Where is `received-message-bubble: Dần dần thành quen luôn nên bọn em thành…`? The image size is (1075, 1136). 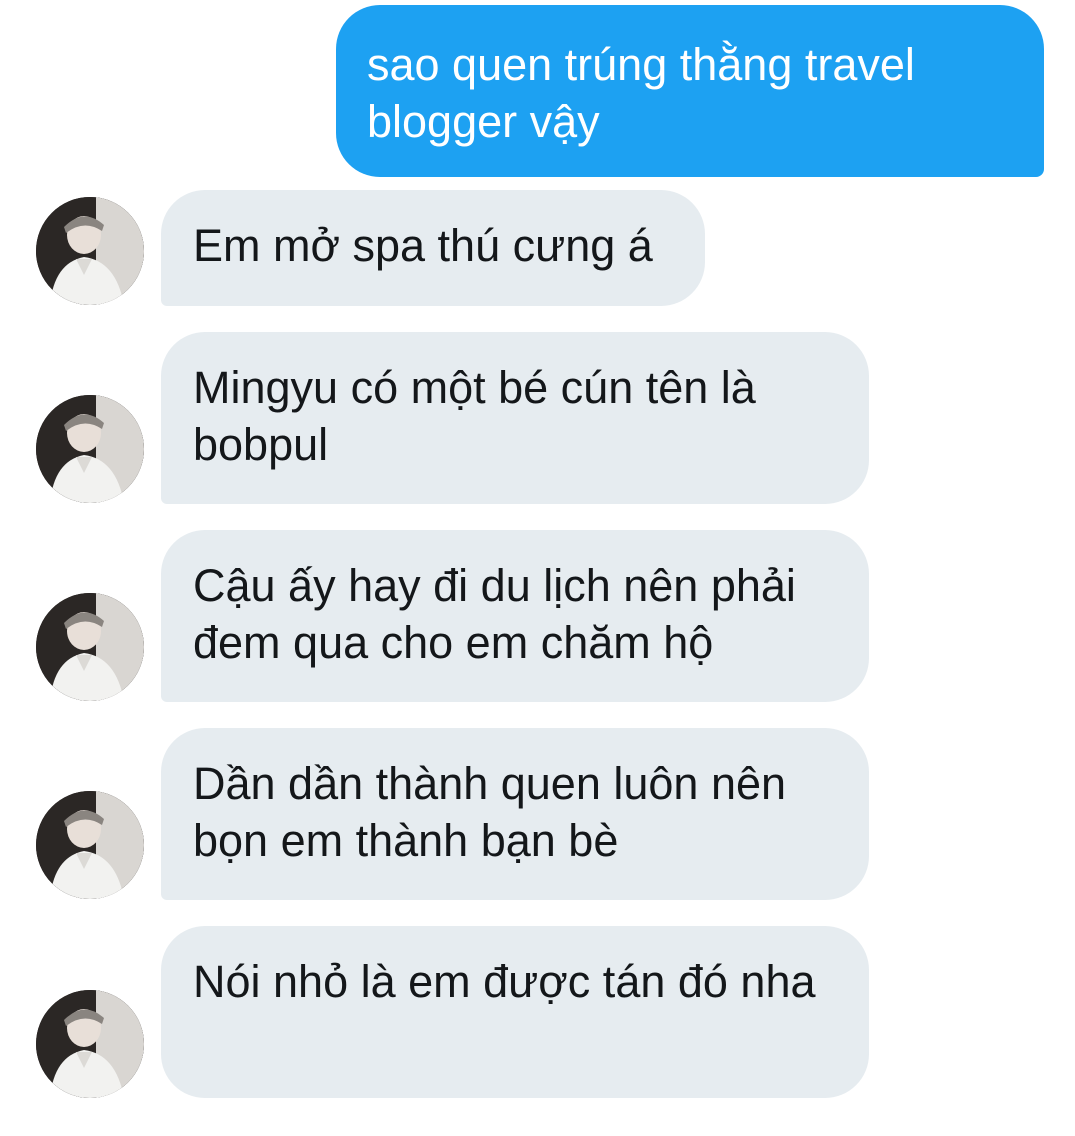 received-message-bubble: Dần dần thành quen luôn nên bọn em thành… is located at coordinates (515, 814).